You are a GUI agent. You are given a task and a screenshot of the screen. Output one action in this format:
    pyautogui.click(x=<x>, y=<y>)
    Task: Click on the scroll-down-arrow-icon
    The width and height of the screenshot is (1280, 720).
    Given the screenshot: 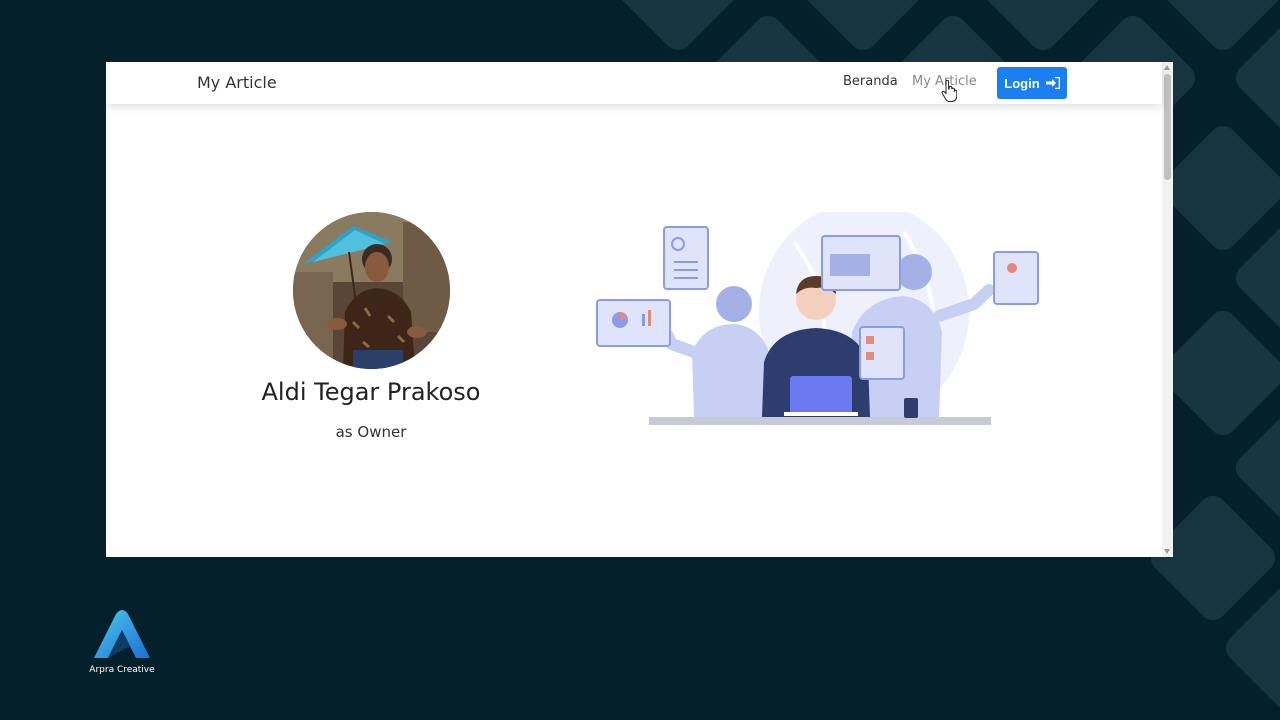 What is the action you would take?
    pyautogui.click(x=1167, y=551)
    